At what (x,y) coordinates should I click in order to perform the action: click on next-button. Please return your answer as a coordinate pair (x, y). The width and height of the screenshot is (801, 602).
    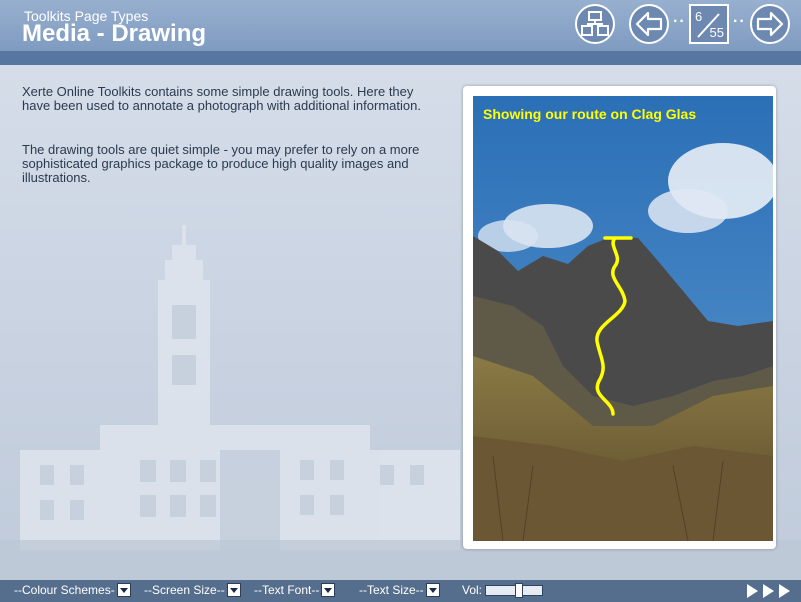
    Looking at the image, I should click on (770, 24).